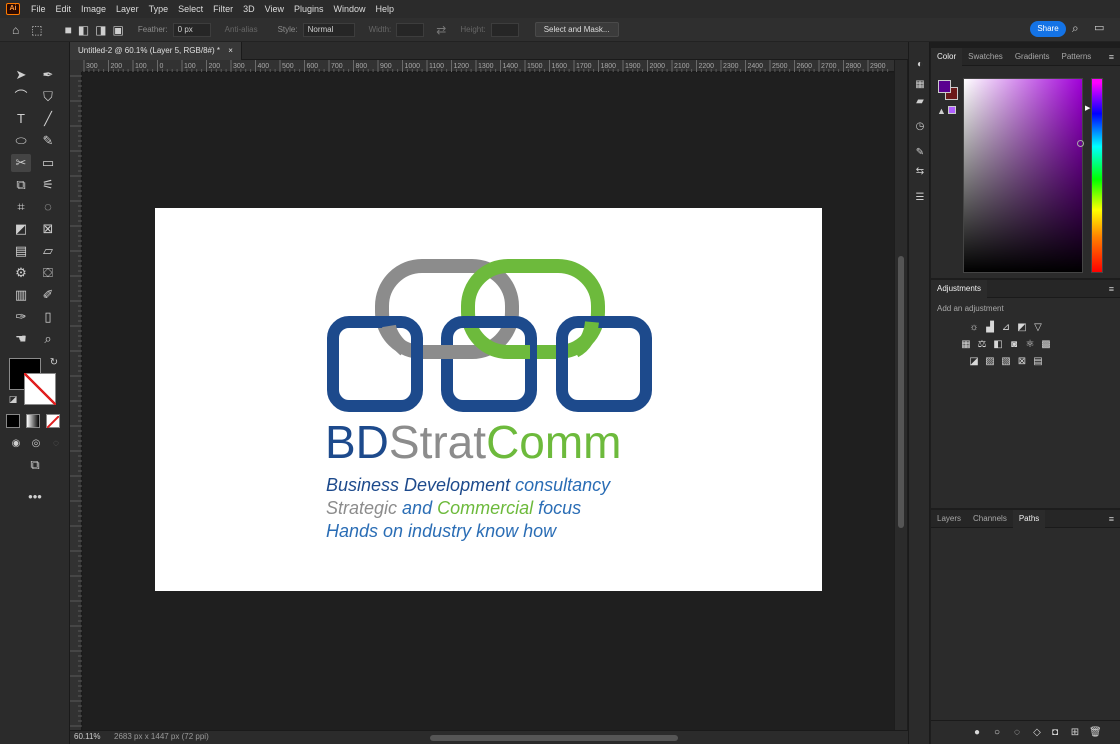 The width and height of the screenshot is (1120, 744). What do you see at coordinates (48, 97) in the screenshot?
I see `stamp-tool-icon: ⛉` at bounding box center [48, 97].